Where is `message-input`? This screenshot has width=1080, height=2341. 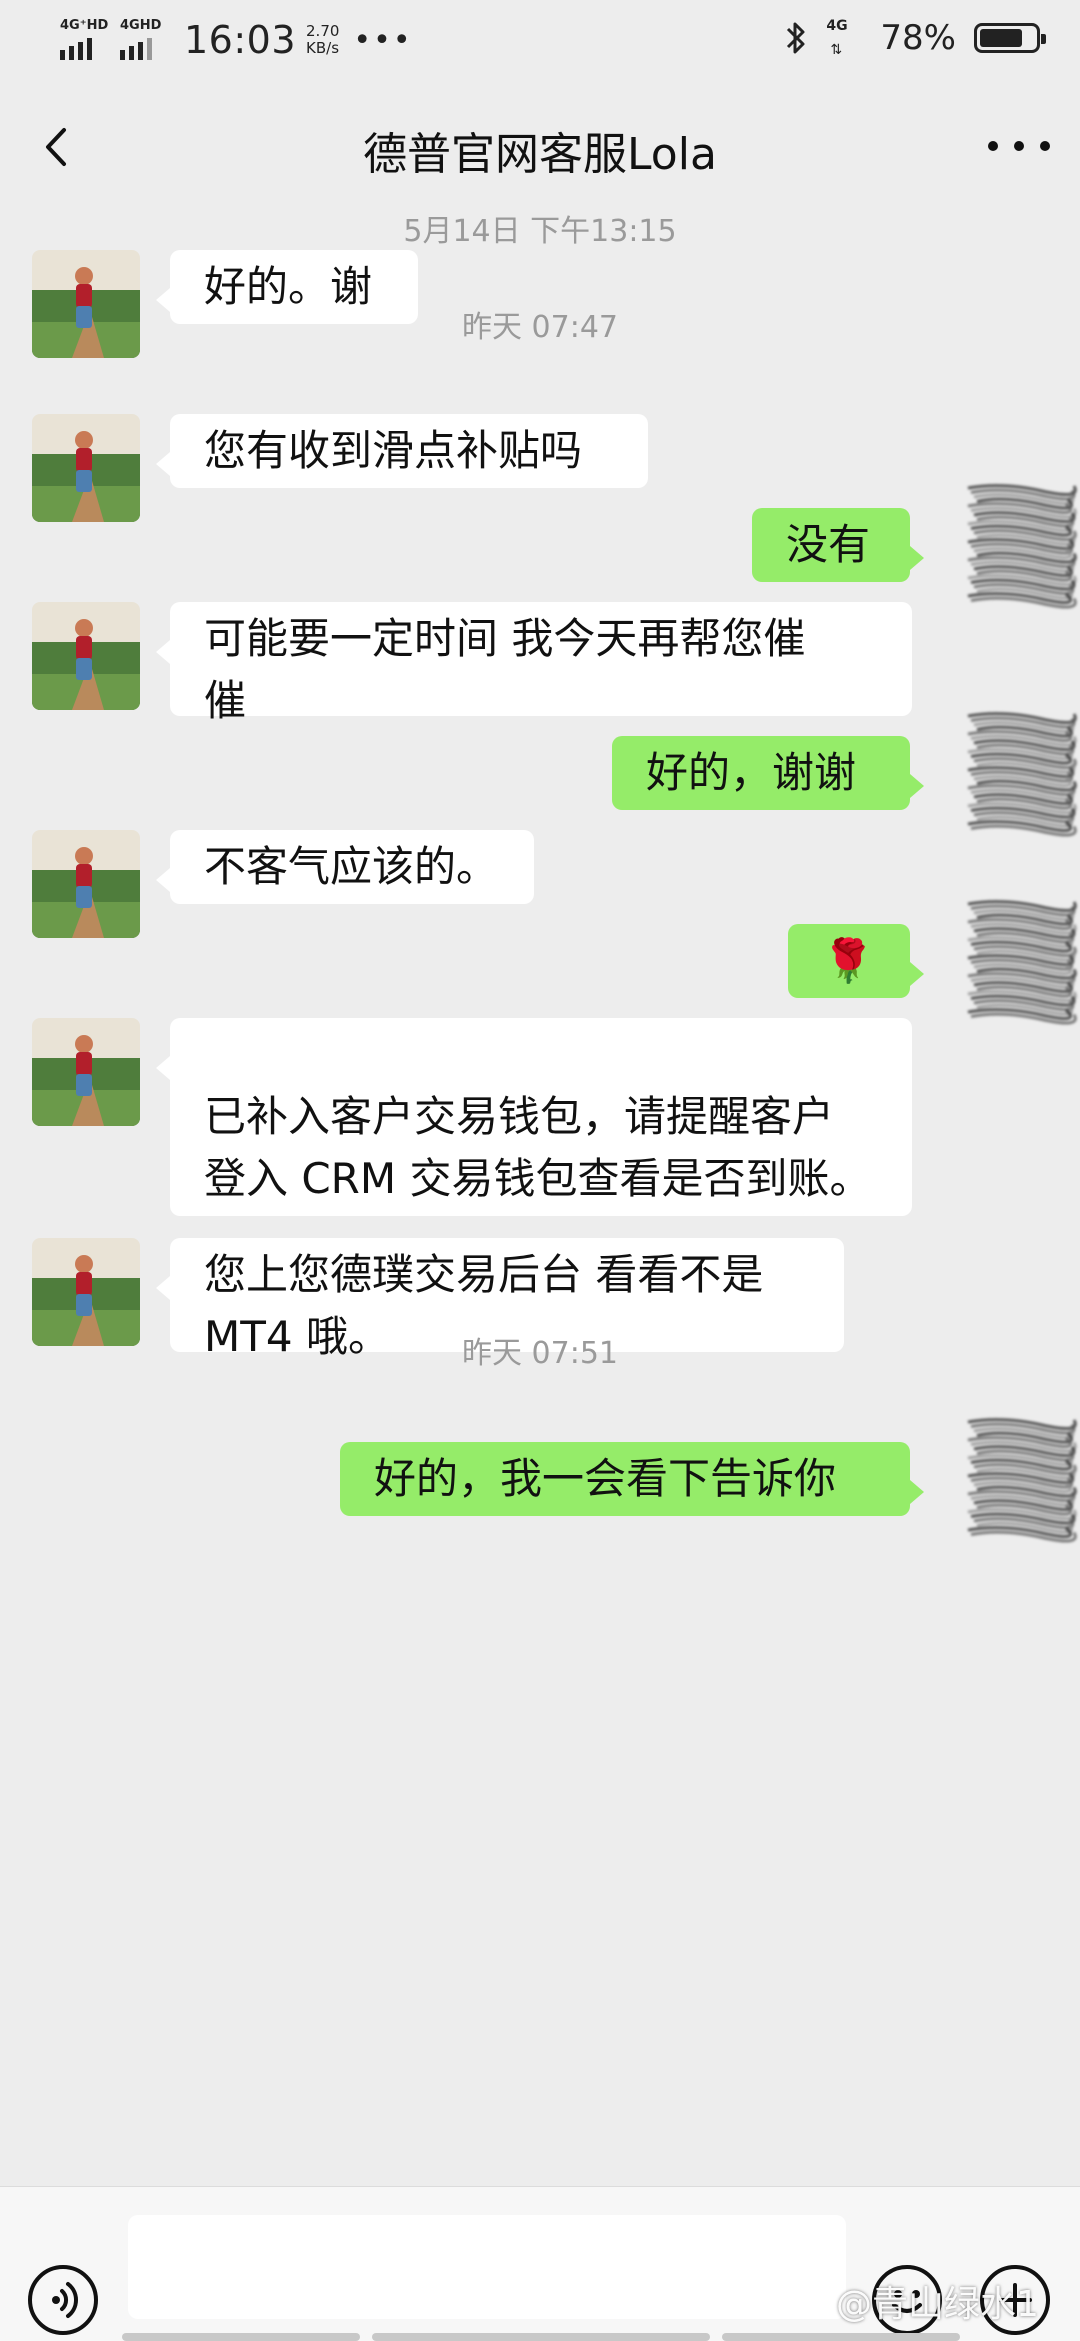
message-input is located at coordinates (487, 2267).